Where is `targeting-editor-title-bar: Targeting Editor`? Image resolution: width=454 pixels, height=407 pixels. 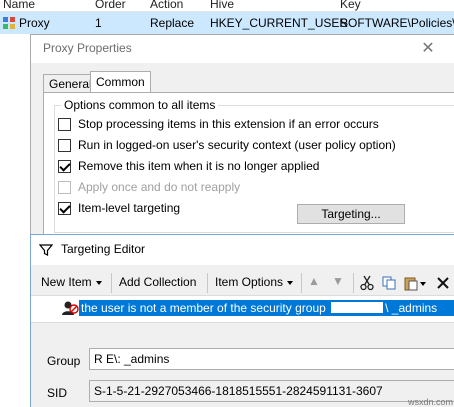
targeting-editor-title-bar: Targeting Editor is located at coordinates (242, 250).